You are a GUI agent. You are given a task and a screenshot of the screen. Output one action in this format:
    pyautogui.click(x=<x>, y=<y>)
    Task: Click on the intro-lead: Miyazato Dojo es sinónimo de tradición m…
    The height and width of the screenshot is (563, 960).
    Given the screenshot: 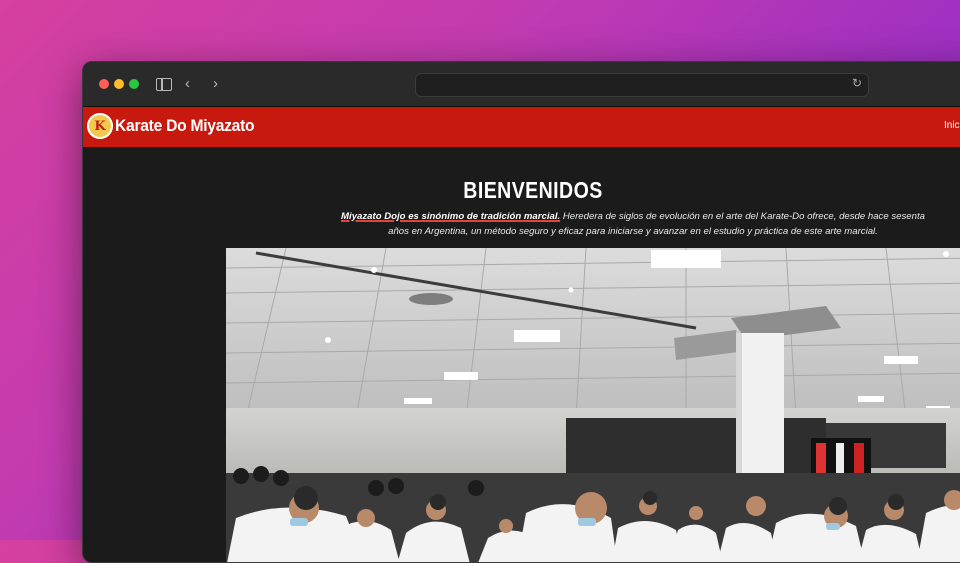 What is the action you would take?
    pyautogui.click(x=451, y=216)
    